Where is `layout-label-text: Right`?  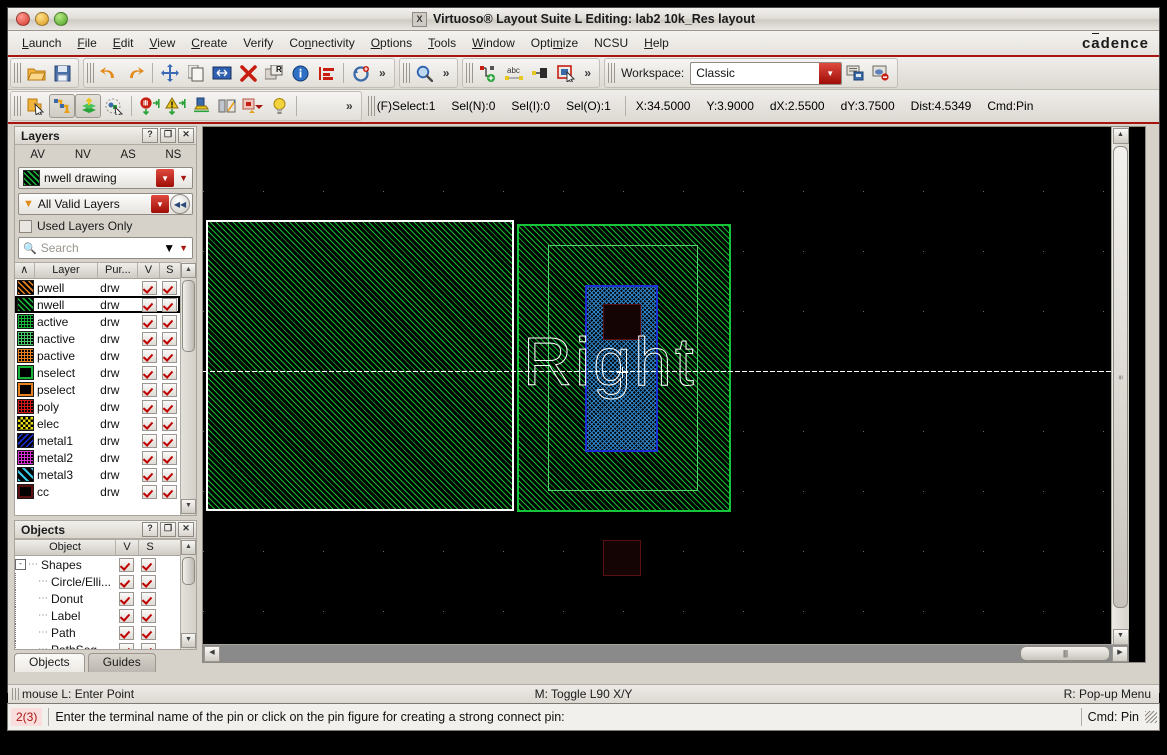
layout-label-text: Right is located at coordinates (610, 362).